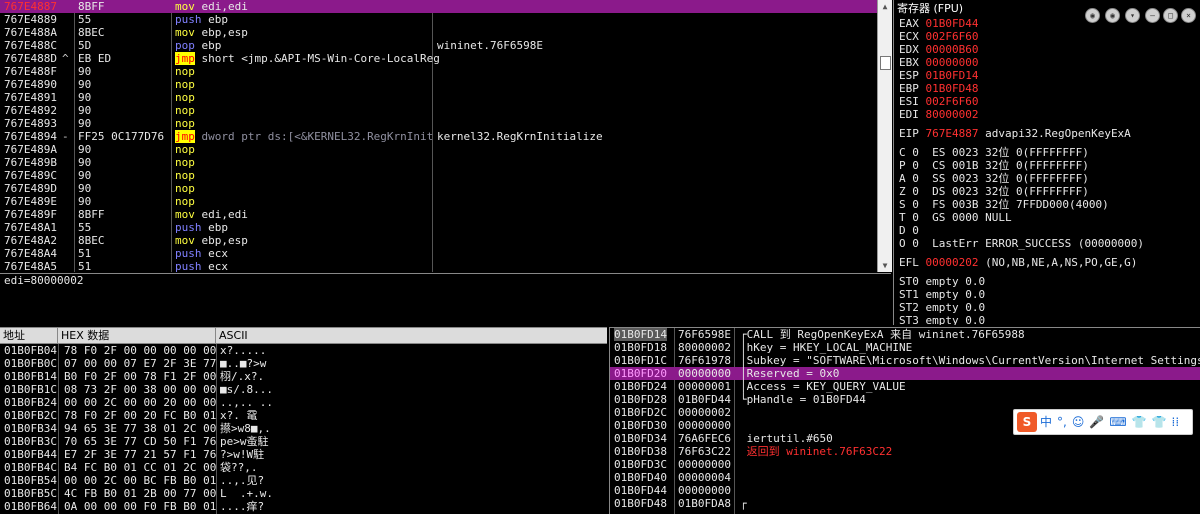  Describe the element at coordinates (438, 110) in the screenshot. I see `disasm-row: 767E4892 90 nop` at that location.